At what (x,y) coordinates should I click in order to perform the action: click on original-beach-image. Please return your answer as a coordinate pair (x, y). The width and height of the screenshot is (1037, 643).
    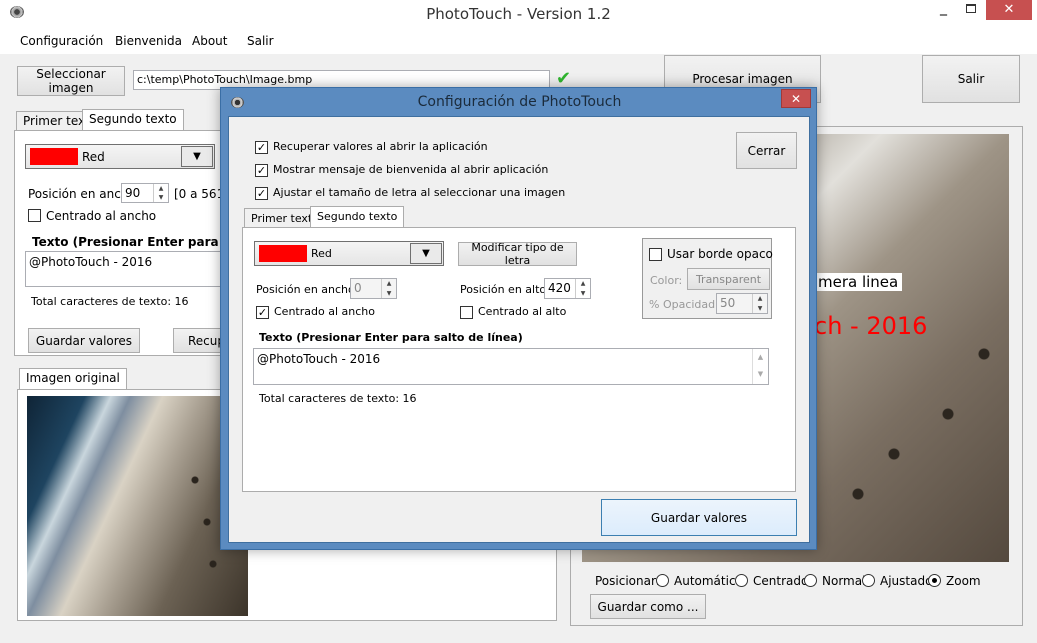
    Looking at the image, I should click on (137, 506).